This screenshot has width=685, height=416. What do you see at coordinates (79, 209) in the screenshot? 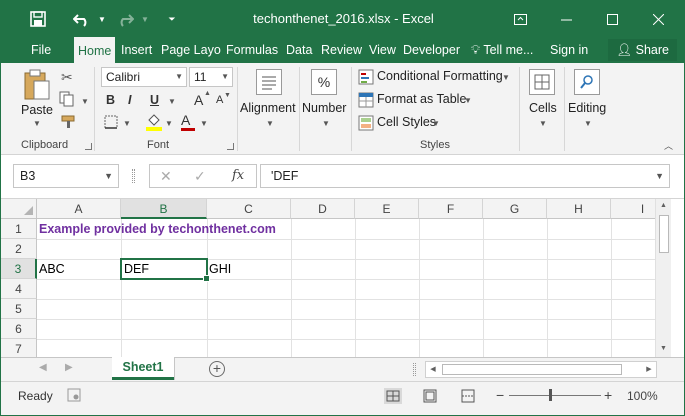
I see `column-header-a: A` at bounding box center [79, 209].